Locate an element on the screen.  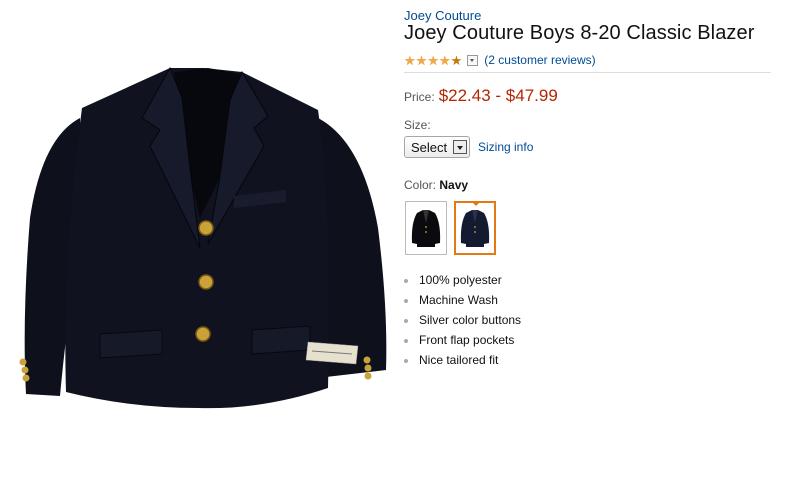
list-item: 100% polyester is located at coordinates (462, 280).